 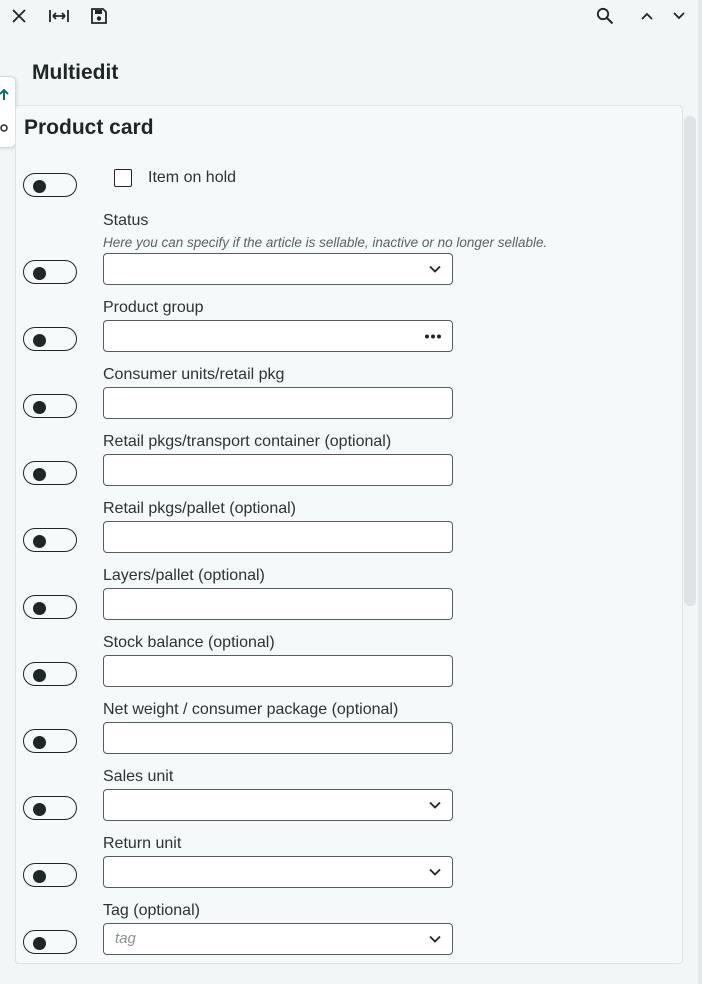 I want to click on stock-balance-input, so click(x=278, y=671).